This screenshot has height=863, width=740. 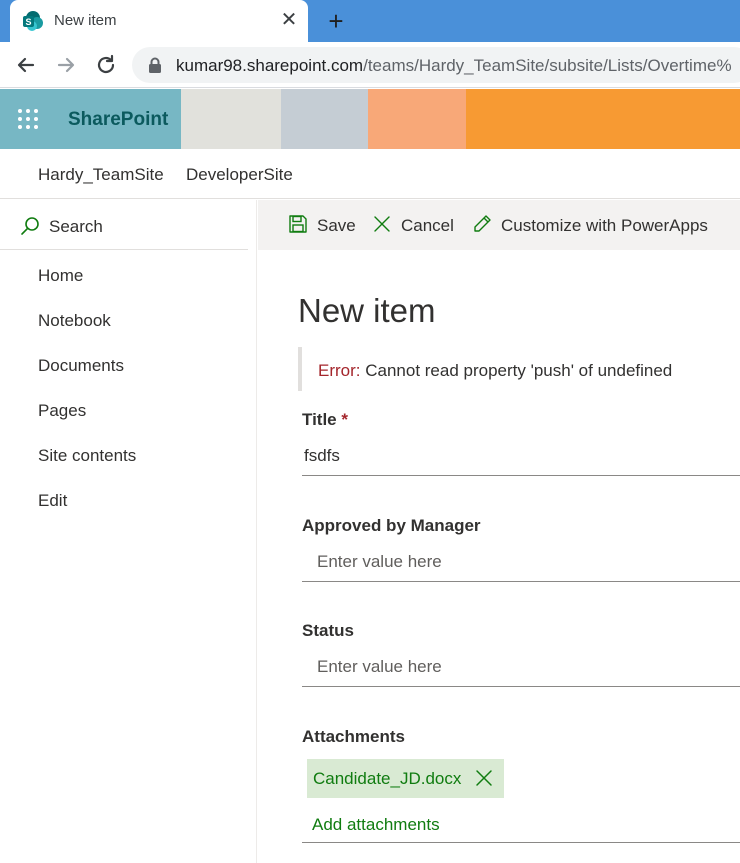 What do you see at coordinates (60, 276) in the screenshot?
I see `nav-item-home: Home` at bounding box center [60, 276].